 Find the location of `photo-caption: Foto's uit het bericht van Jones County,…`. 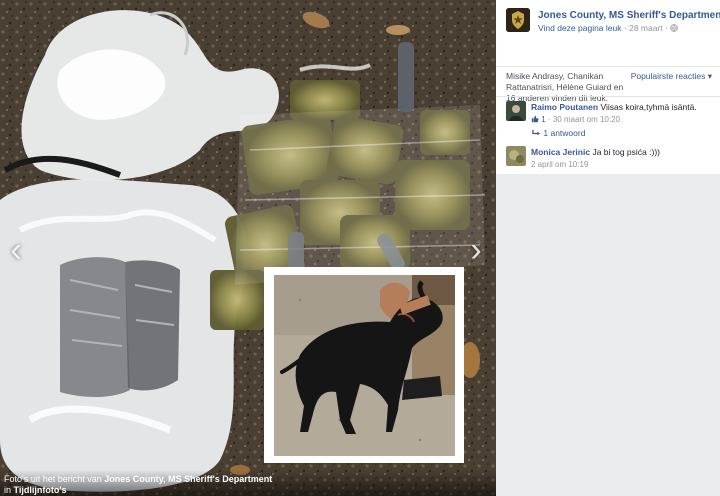

photo-caption: Foto's uit het bericht van Jones County,… is located at coordinates (248, 483).